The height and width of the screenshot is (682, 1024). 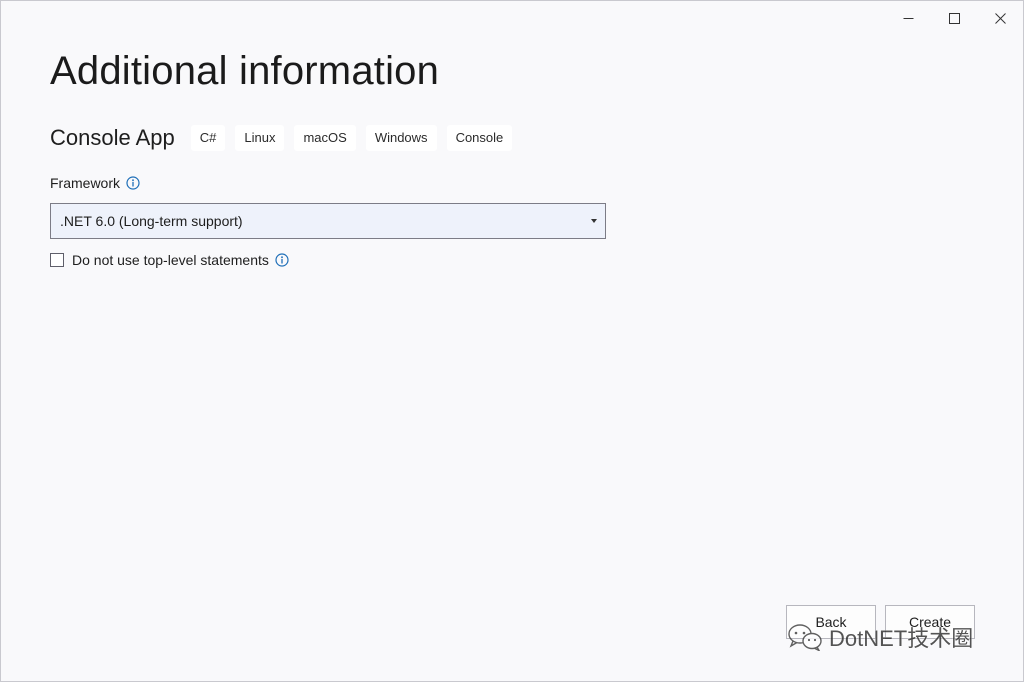 I want to click on framework-selected-value: .NET 6.0 (Long-term support), so click(x=151, y=221).